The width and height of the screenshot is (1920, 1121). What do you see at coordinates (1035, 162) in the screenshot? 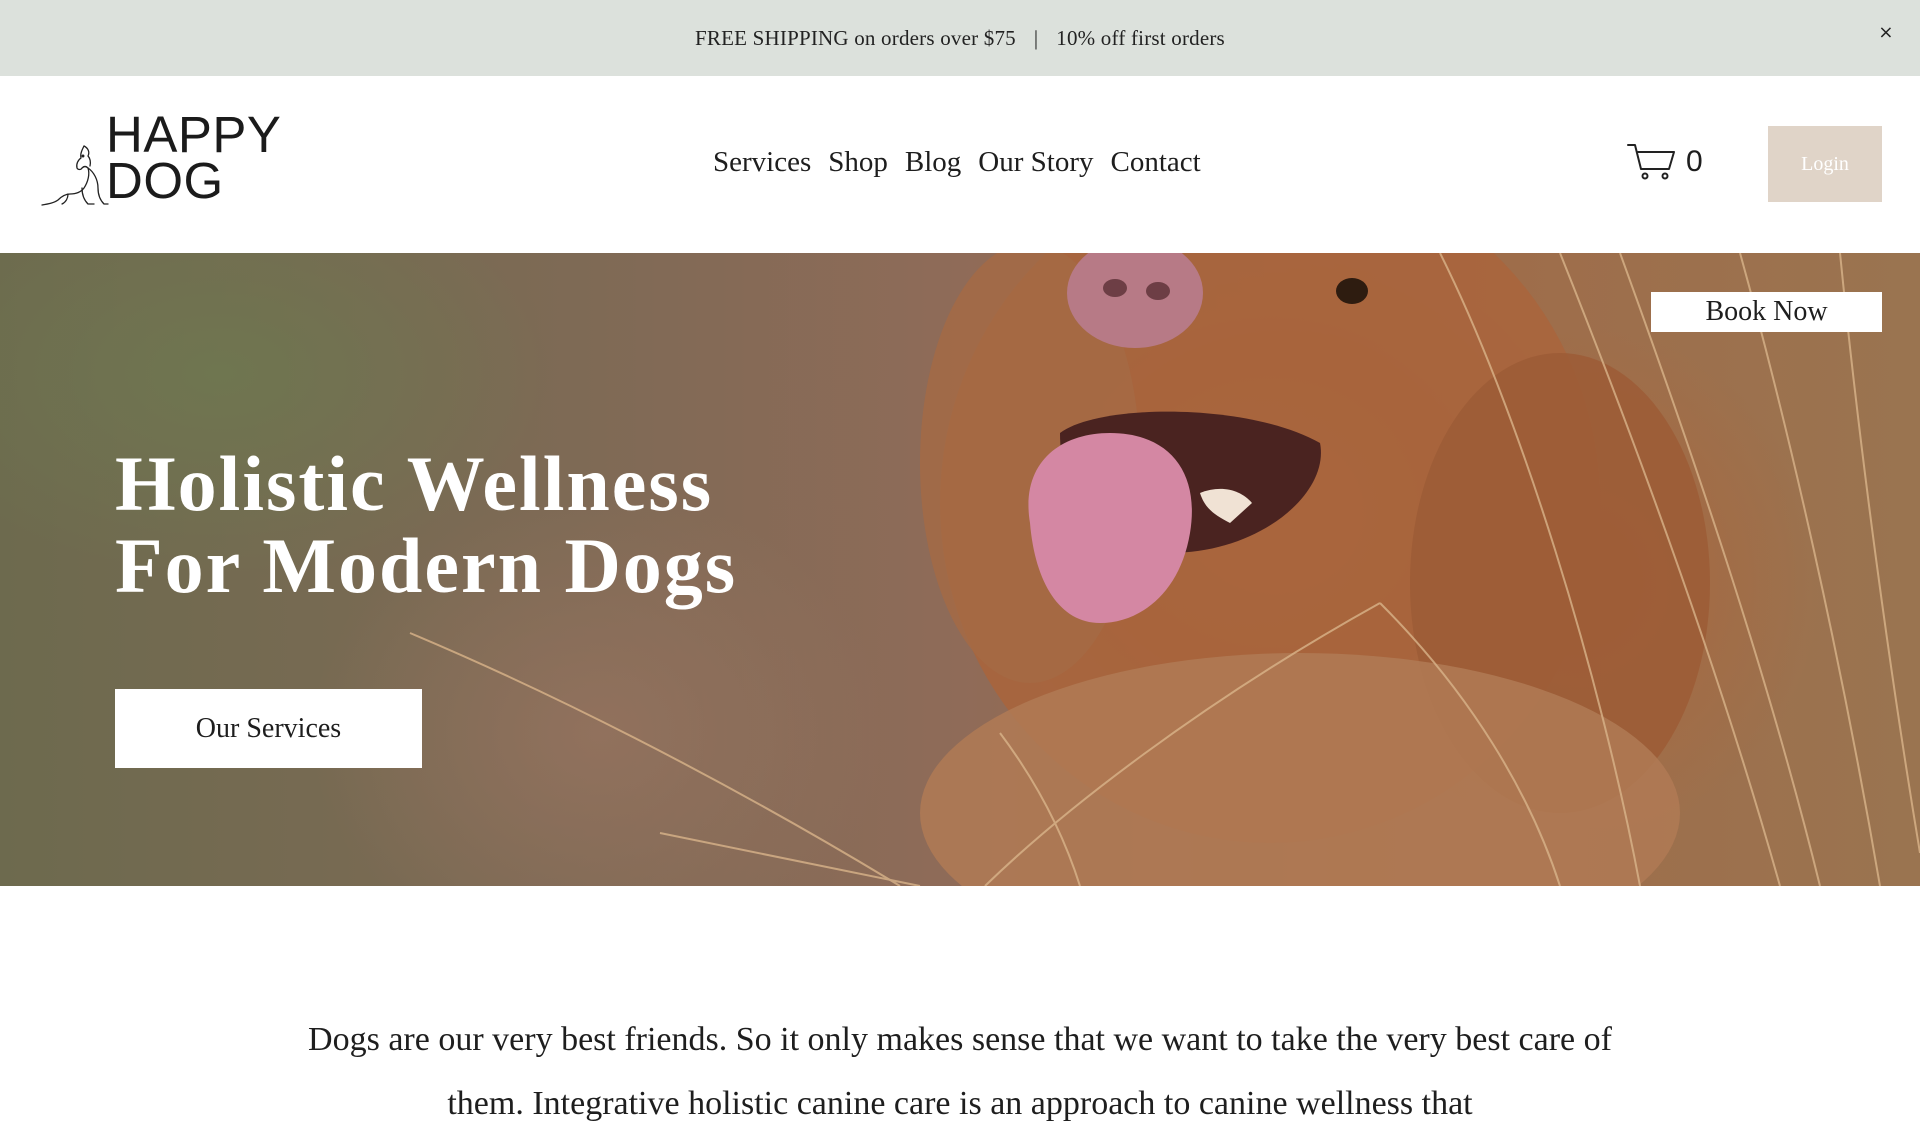
I see `nav-our-story: Our Story` at bounding box center [1035, 162].